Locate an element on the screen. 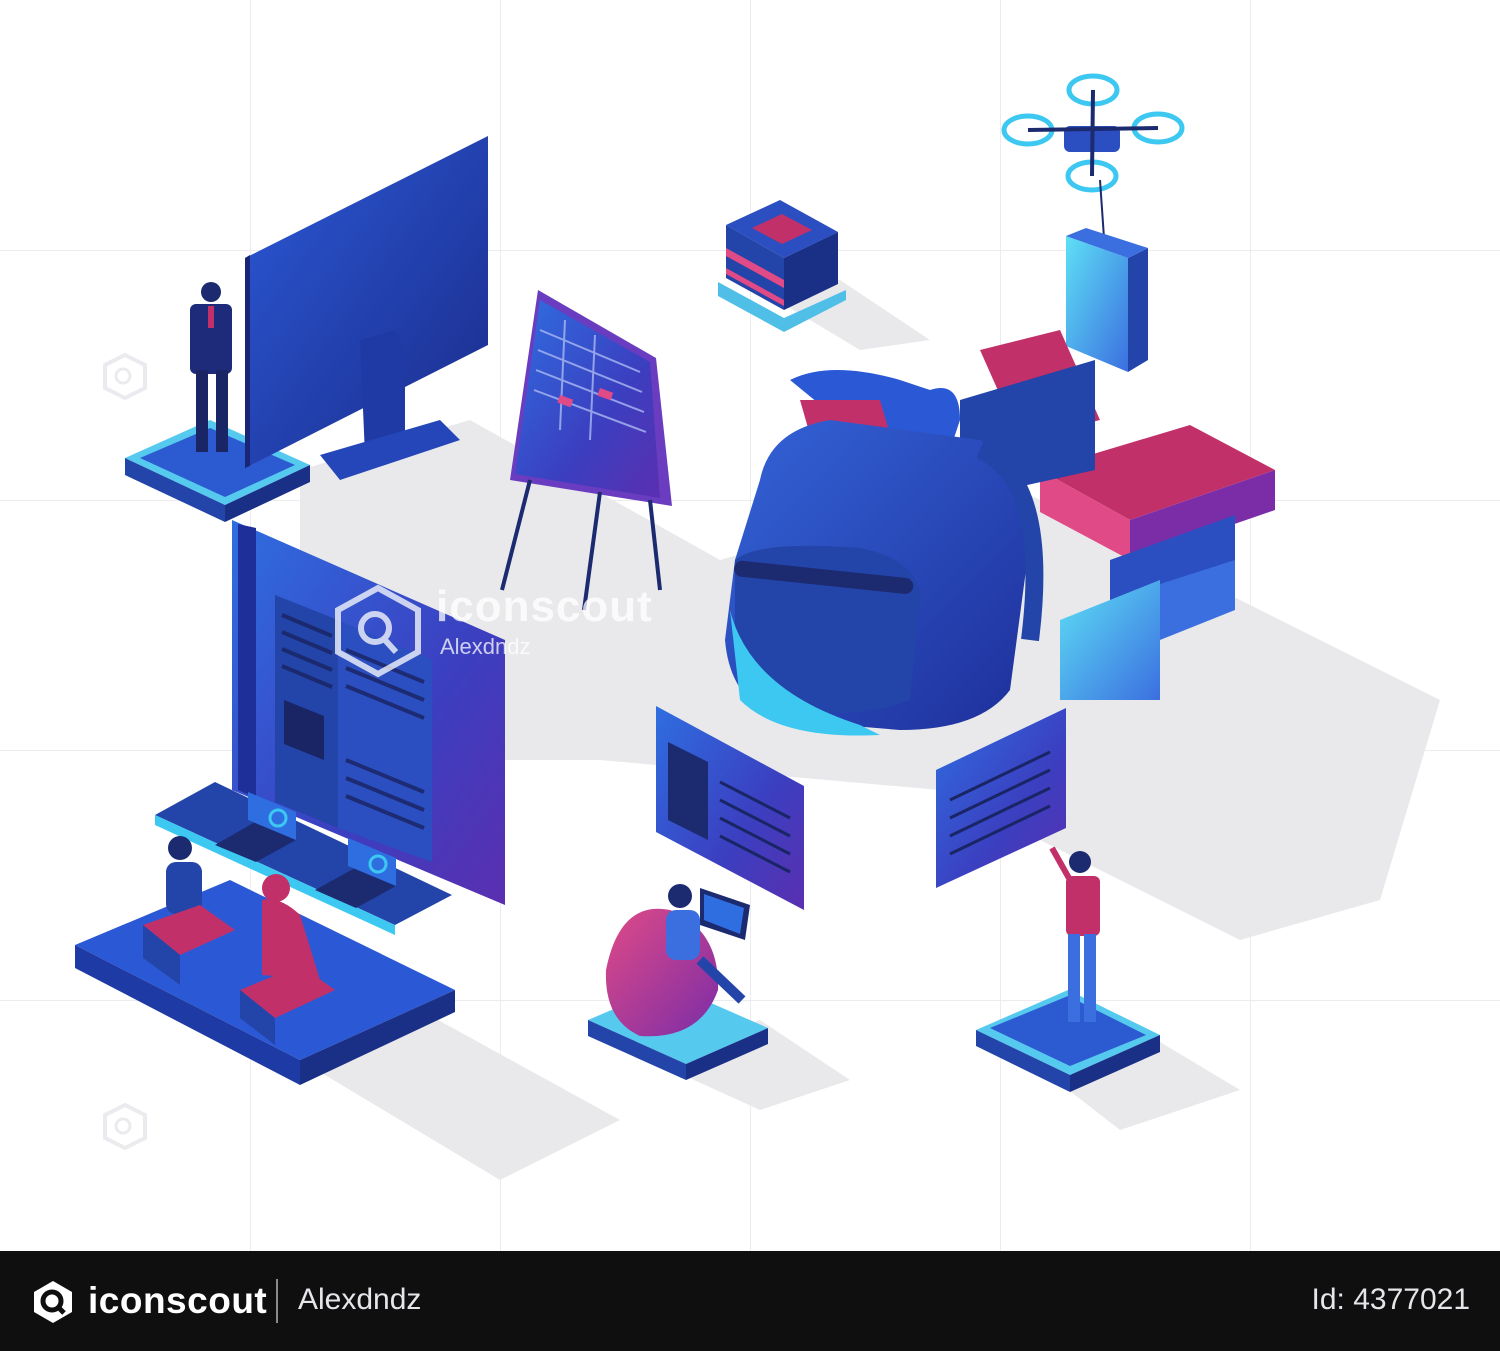 The image size is (1500, 1351). watermark: iconscout Alexdndz is located at coordinates (506, 622).